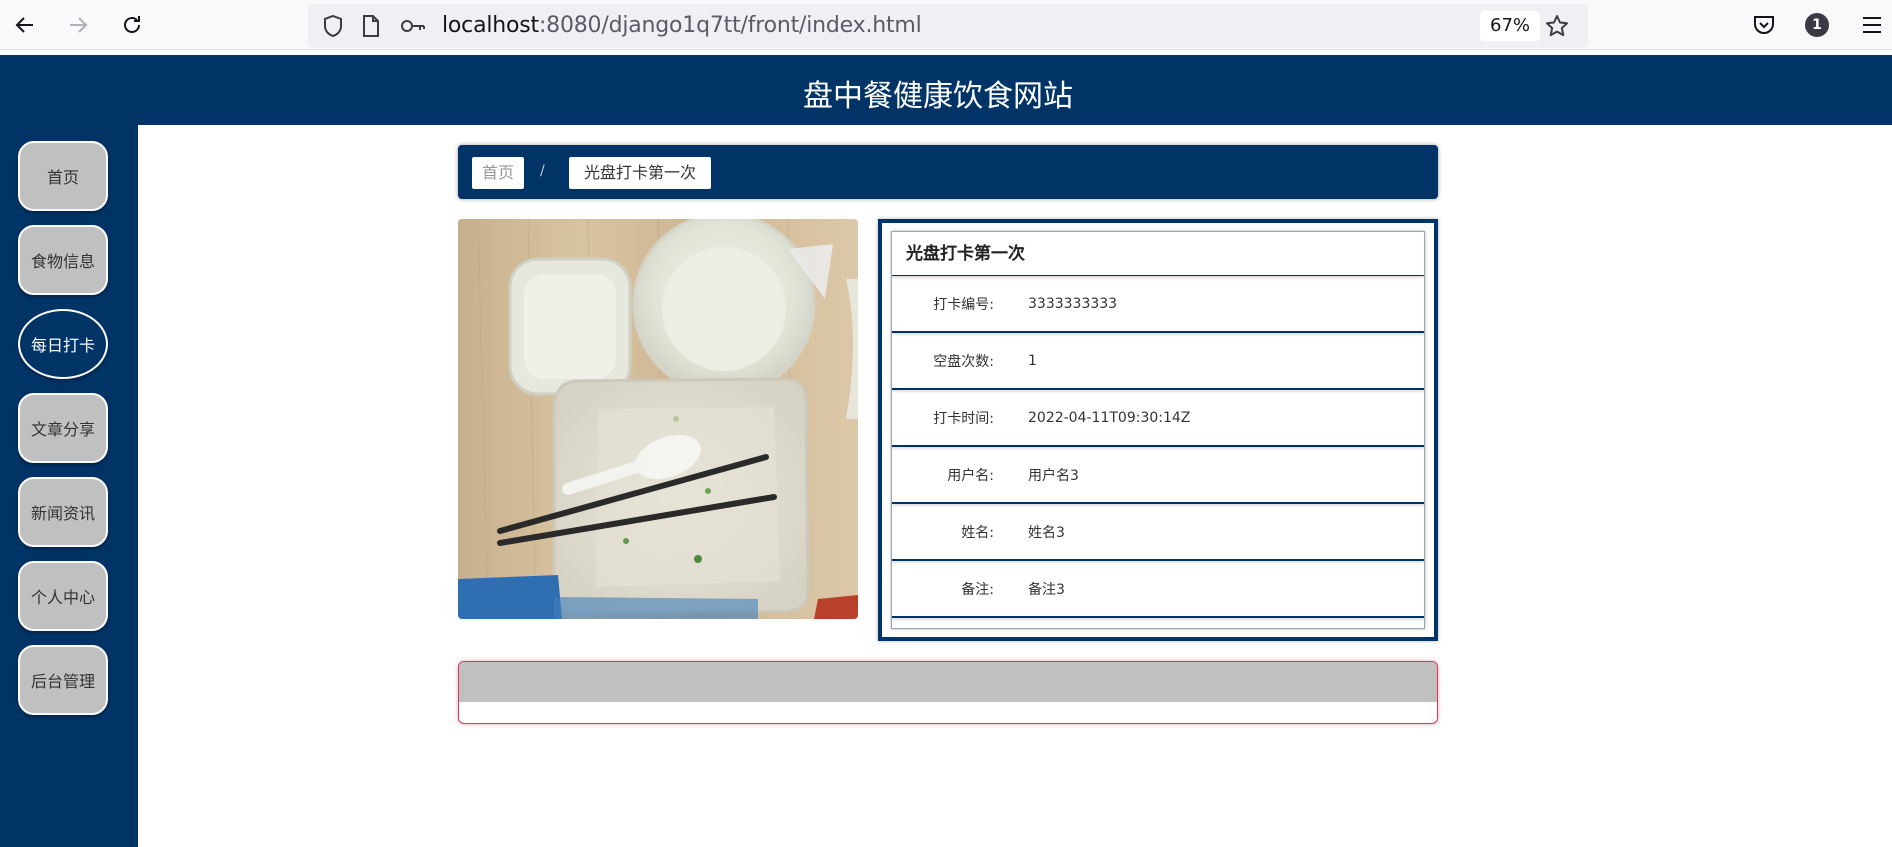 This screenshot has height=847, width=1892. What do you see at coordinates (948, 682) in the screenshot?
I see `comment-section-header` at bounding box center [948, 682].